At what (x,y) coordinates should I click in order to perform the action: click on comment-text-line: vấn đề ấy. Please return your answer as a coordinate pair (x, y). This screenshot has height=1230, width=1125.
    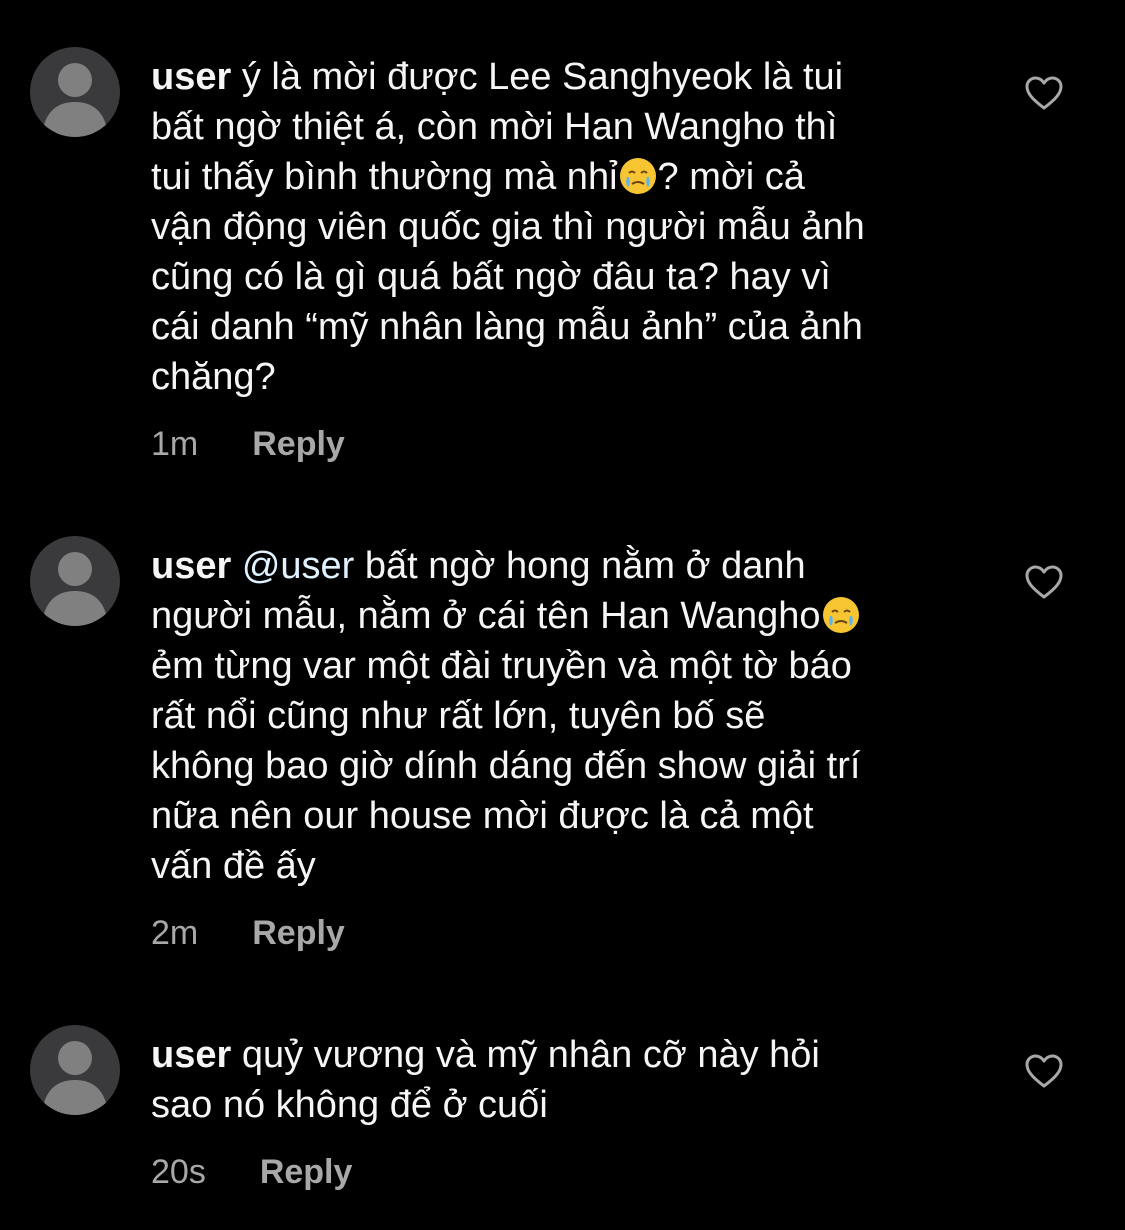
    Looking at the image, I should click on (233, 866).